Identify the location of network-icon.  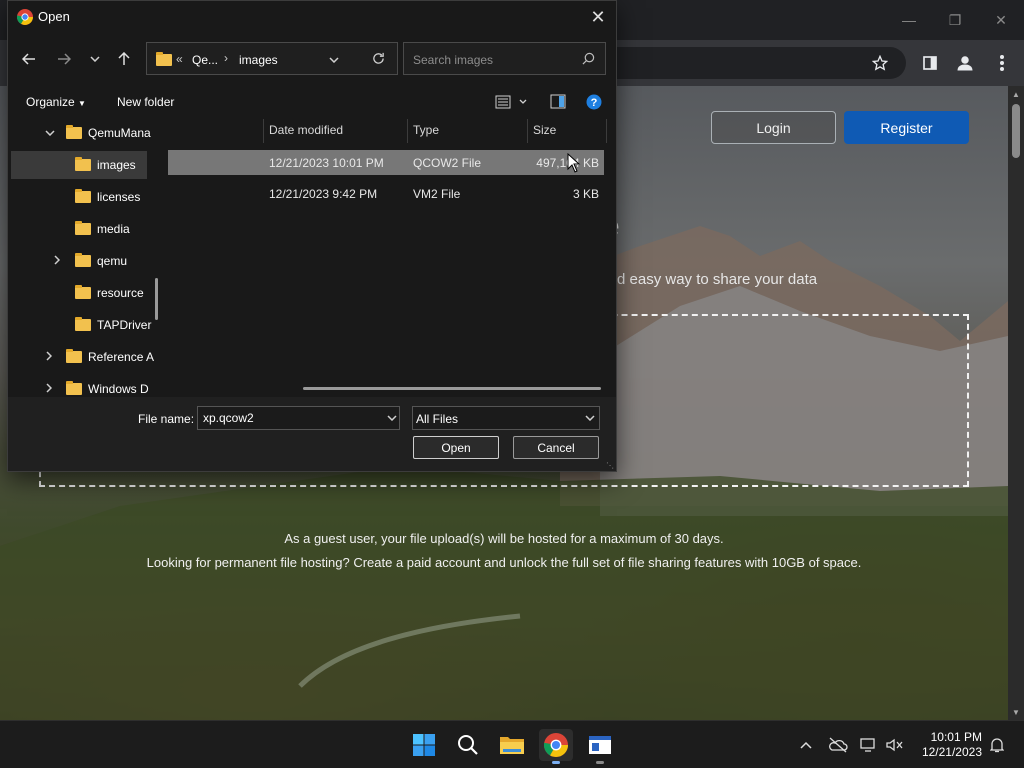
(869, 745).